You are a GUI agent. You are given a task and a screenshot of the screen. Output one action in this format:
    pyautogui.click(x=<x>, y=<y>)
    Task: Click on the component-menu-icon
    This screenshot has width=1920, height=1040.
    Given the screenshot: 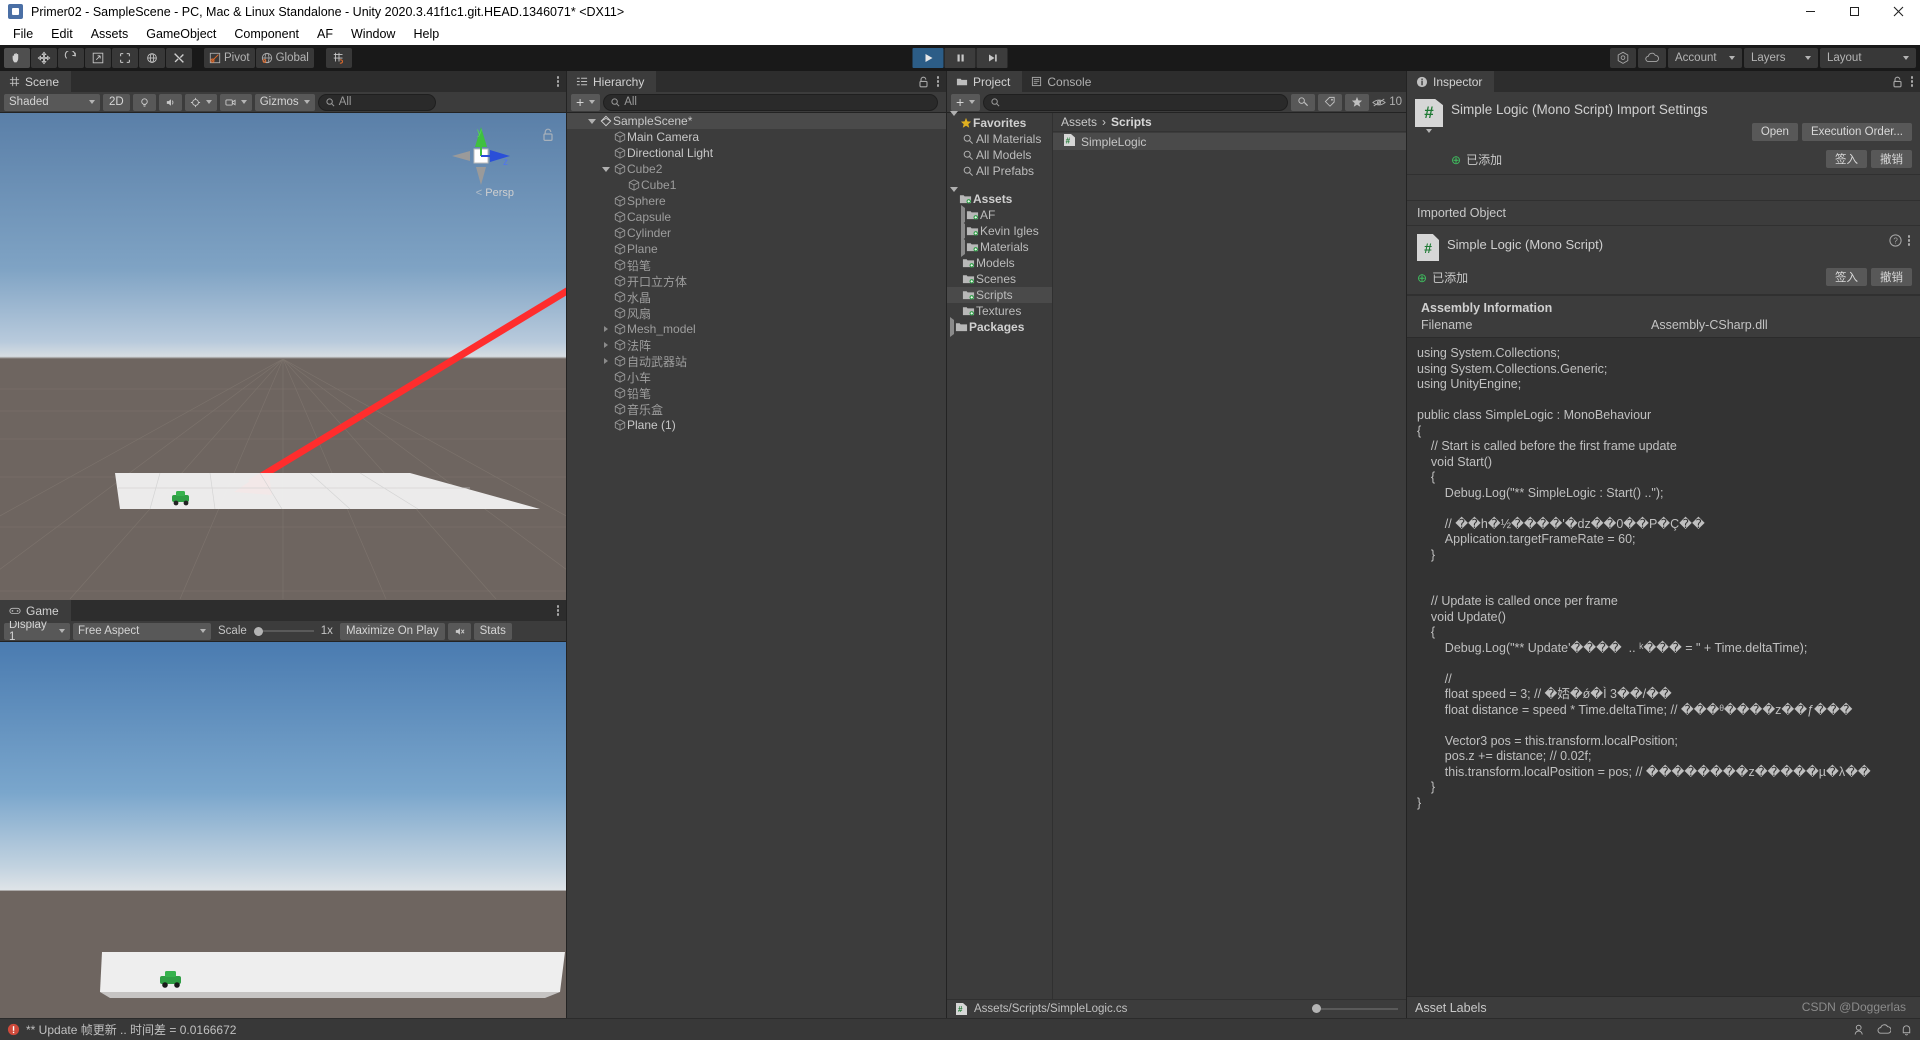 What is the action you would take?
    pyautogui.click(x=1908, y=240)
    